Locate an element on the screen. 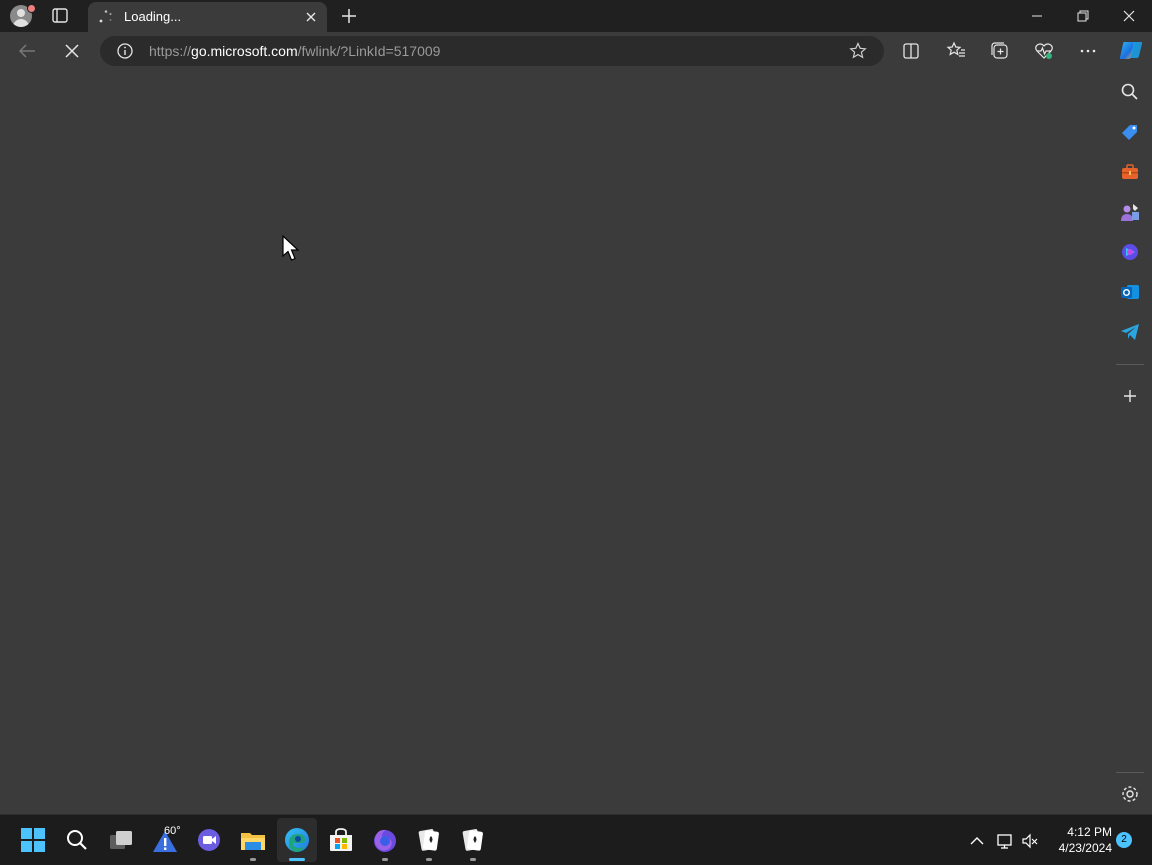 The height and width of the screenshot is (865, 1152). url-host: go.microsoft.com is located at coordinates (244, 51).